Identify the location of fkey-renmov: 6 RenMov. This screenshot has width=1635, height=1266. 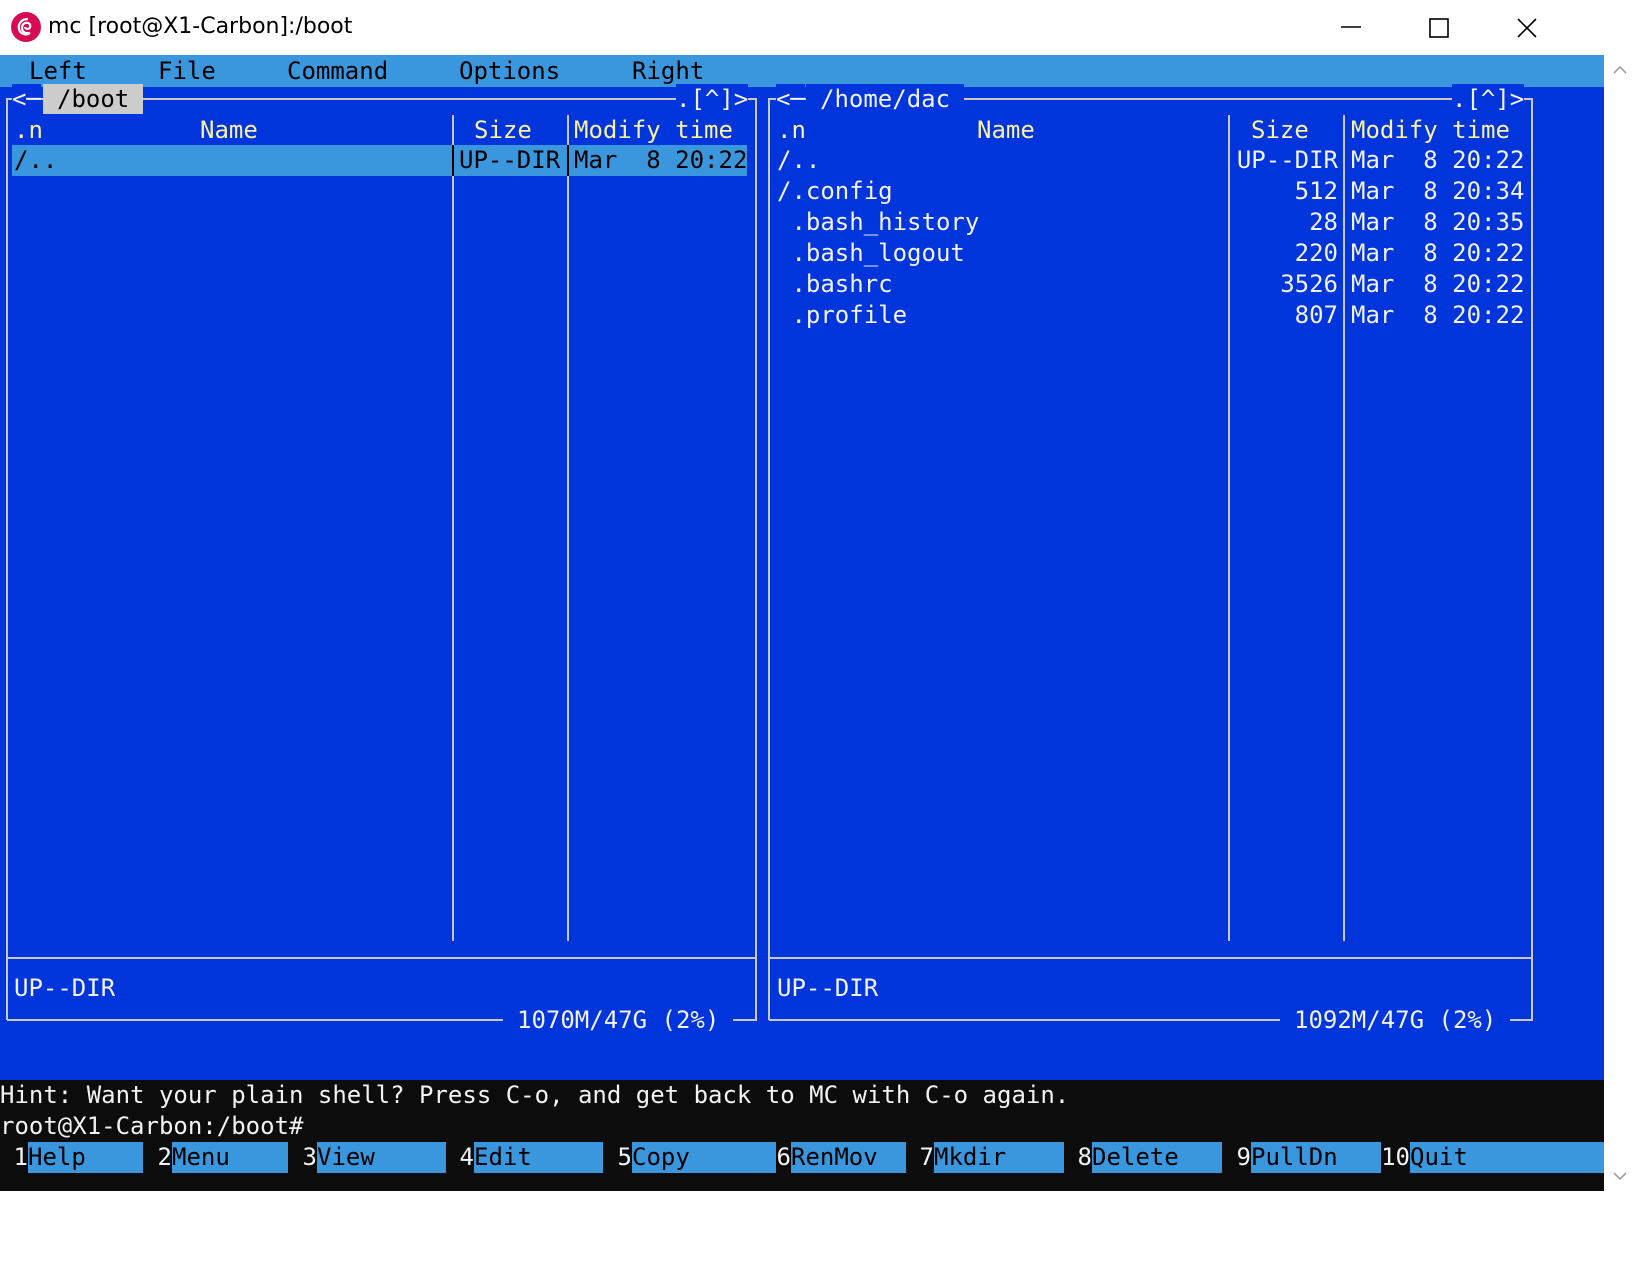
(841, 1157).